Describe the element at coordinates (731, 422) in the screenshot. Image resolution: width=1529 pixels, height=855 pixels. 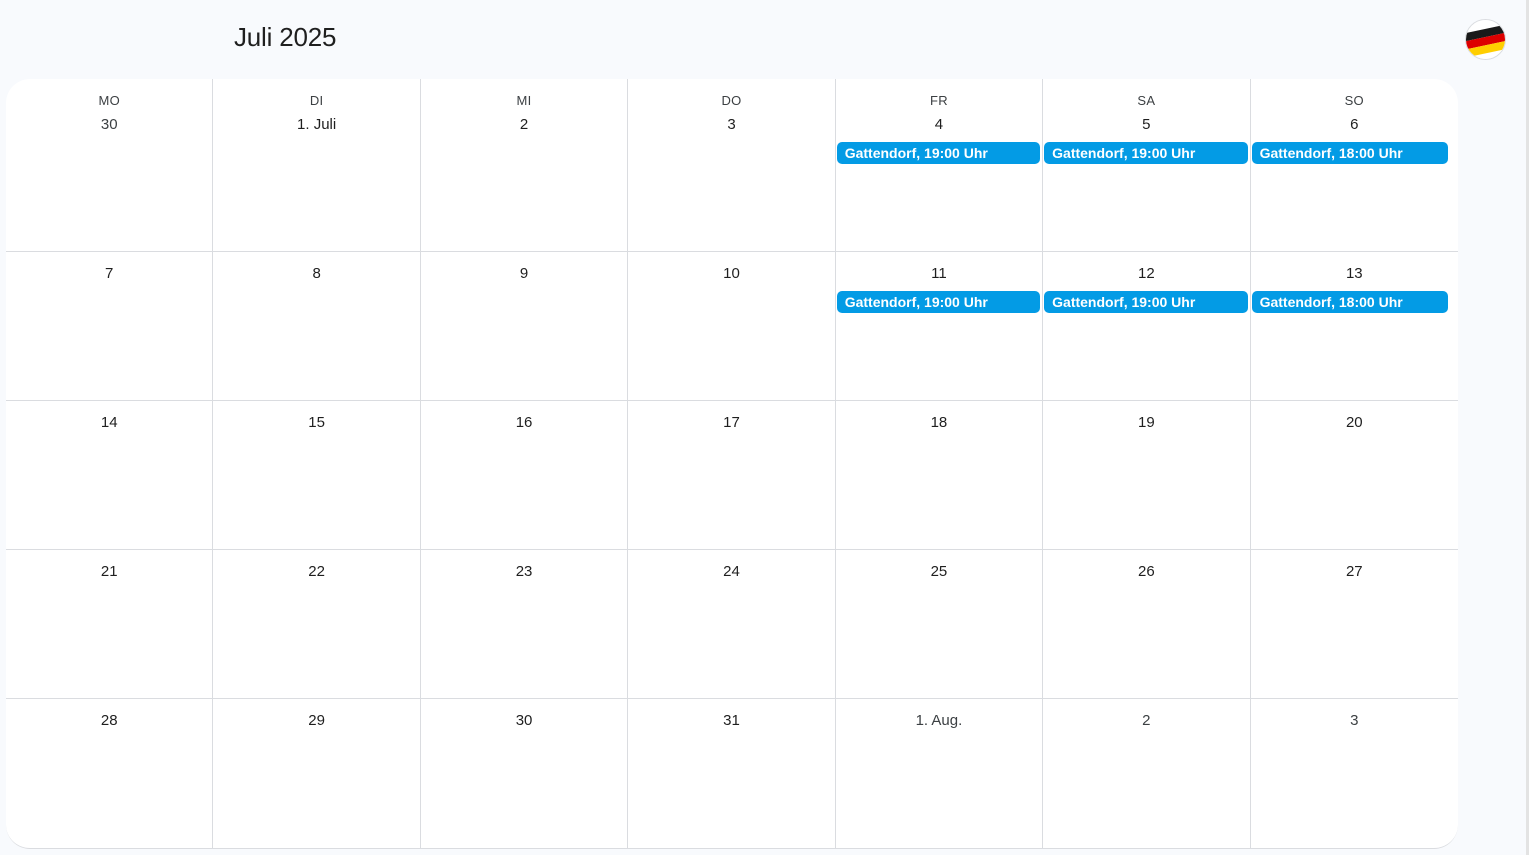
I see `day-number: 17` at that location.